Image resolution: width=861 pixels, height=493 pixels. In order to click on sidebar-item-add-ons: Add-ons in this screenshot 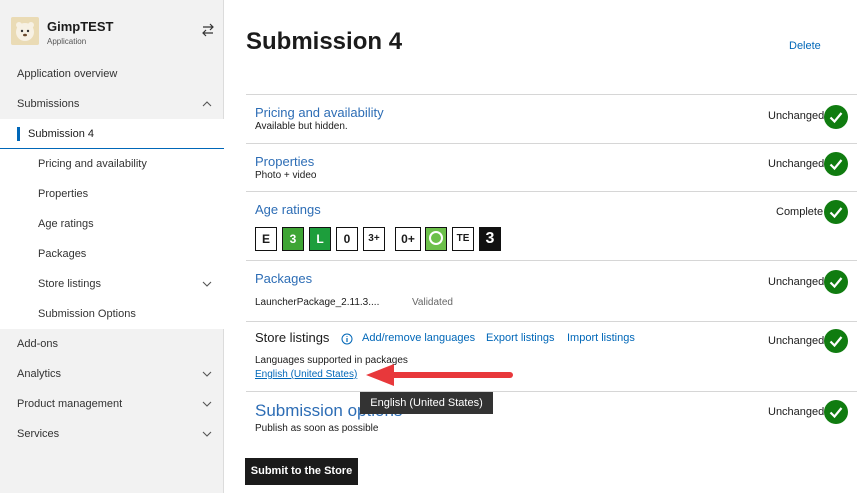, I will do `click(112, 344)`.